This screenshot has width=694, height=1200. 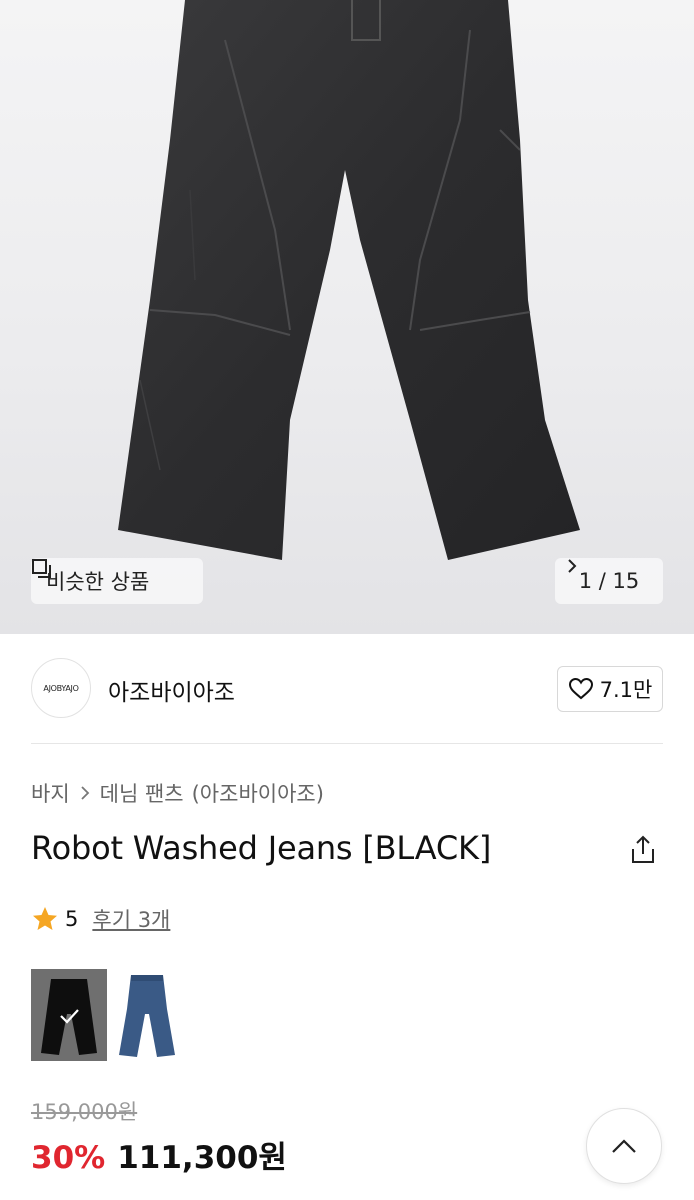 I want to click on image-counter: 1 / 15, so click(x=609, y=581).